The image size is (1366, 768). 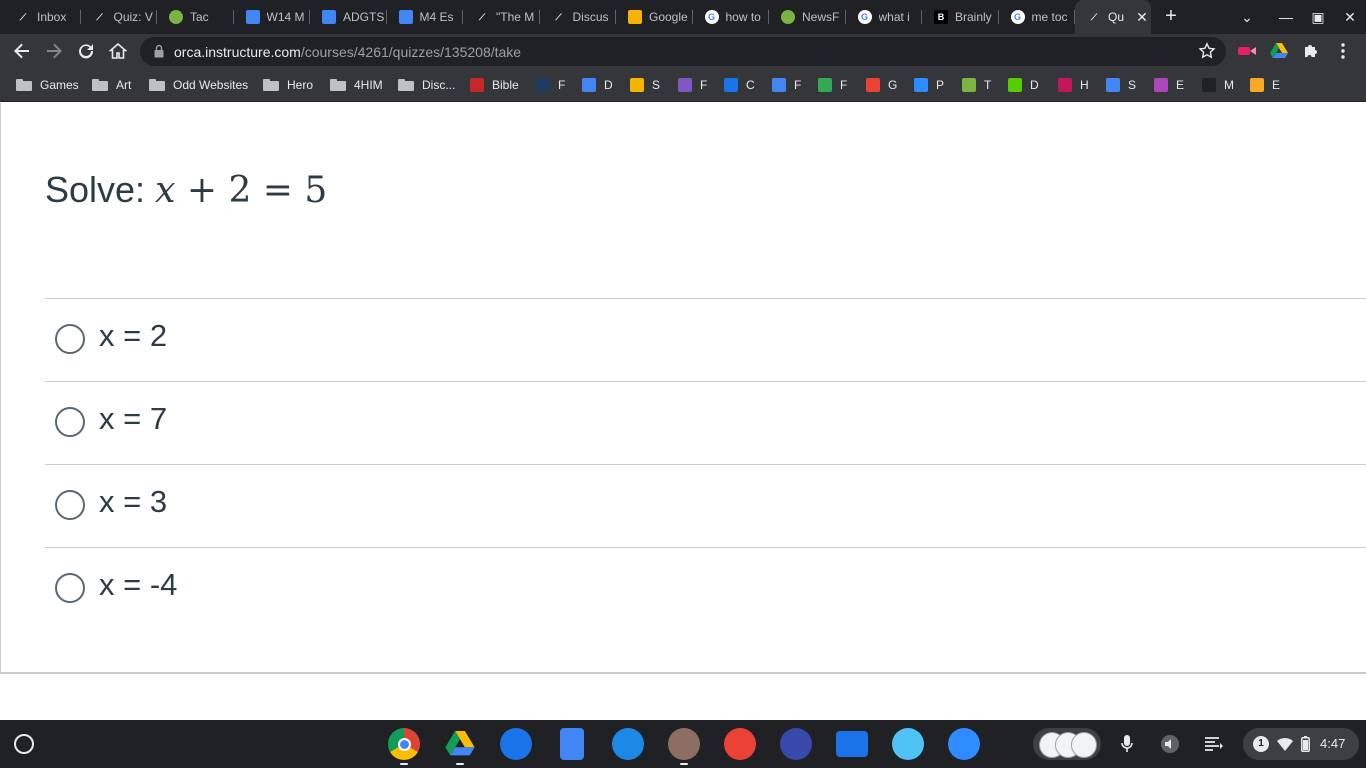 I want to click on bookmark-folder: 4HIM, so click(x=356, y=85).